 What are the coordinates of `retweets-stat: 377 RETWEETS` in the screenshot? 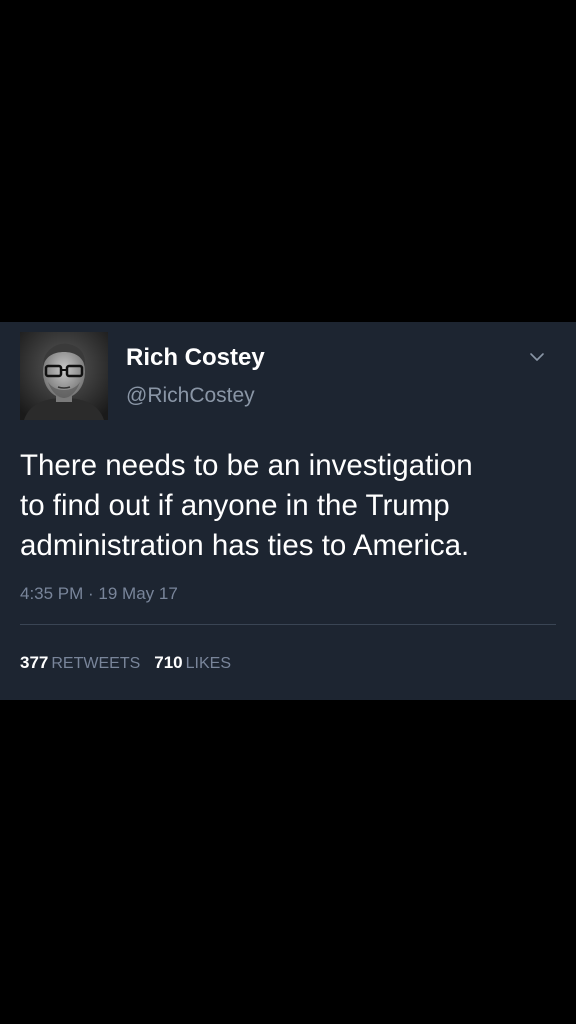 It's located at (80, 663).